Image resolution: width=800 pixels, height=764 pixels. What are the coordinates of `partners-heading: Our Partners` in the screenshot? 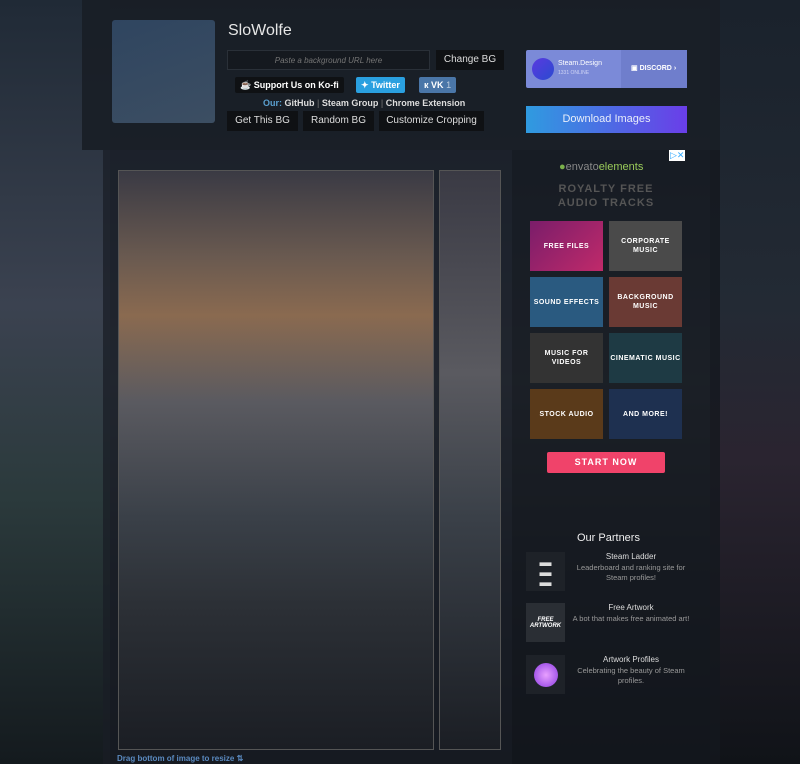 It's located at (608, 538).